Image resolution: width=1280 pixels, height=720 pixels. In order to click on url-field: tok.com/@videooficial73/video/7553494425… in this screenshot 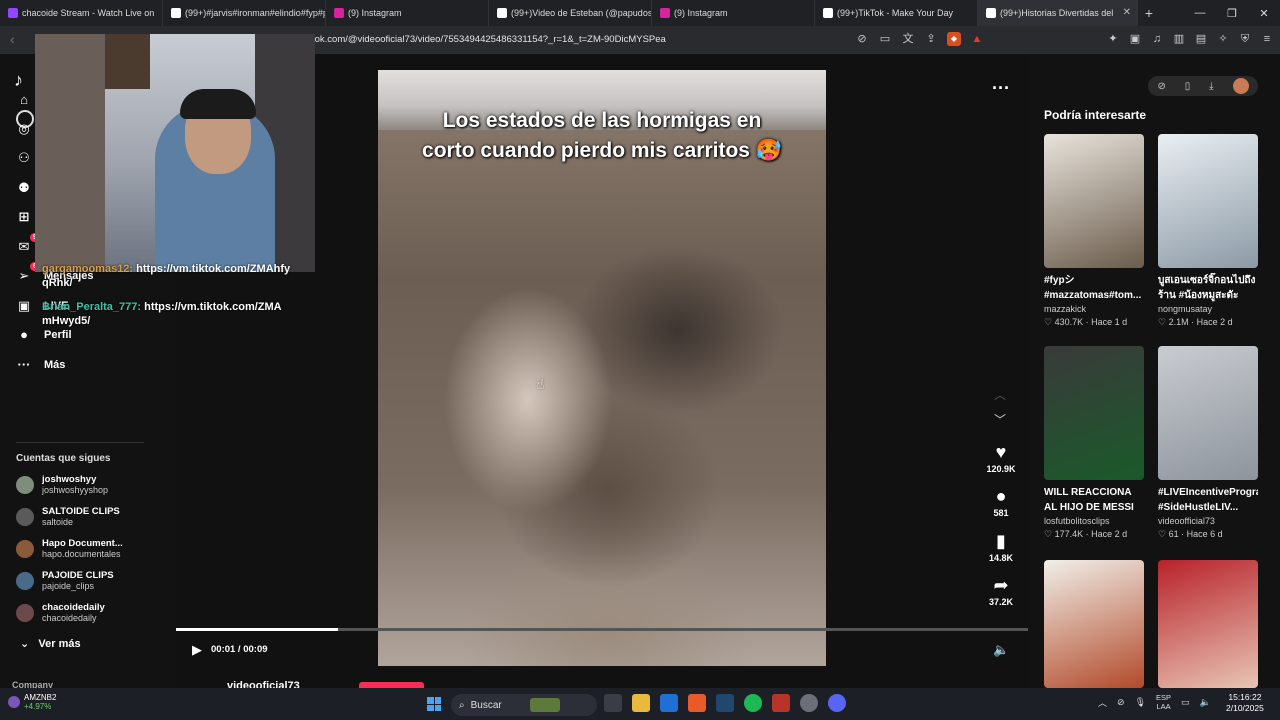, I will do `click(489, 39)`.